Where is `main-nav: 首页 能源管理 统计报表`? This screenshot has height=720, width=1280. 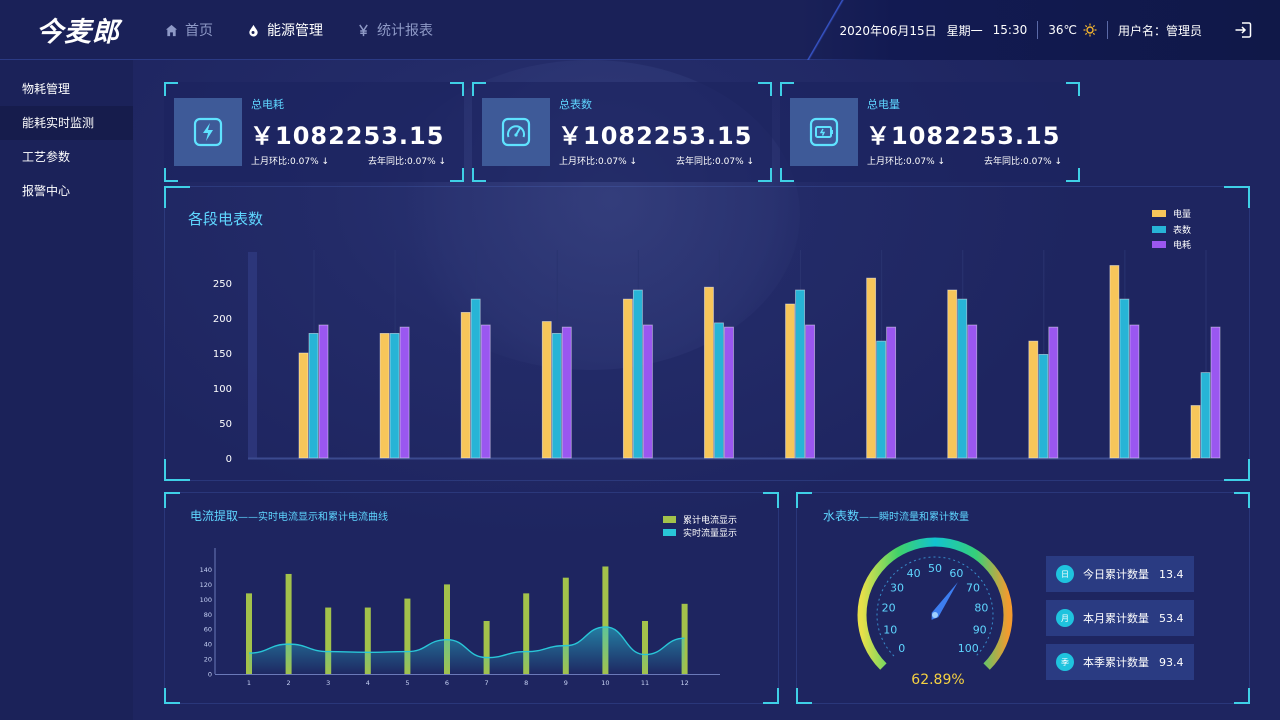 main-nav: 首页 能源管理 统计报表 is located at coordinates (299, 30).